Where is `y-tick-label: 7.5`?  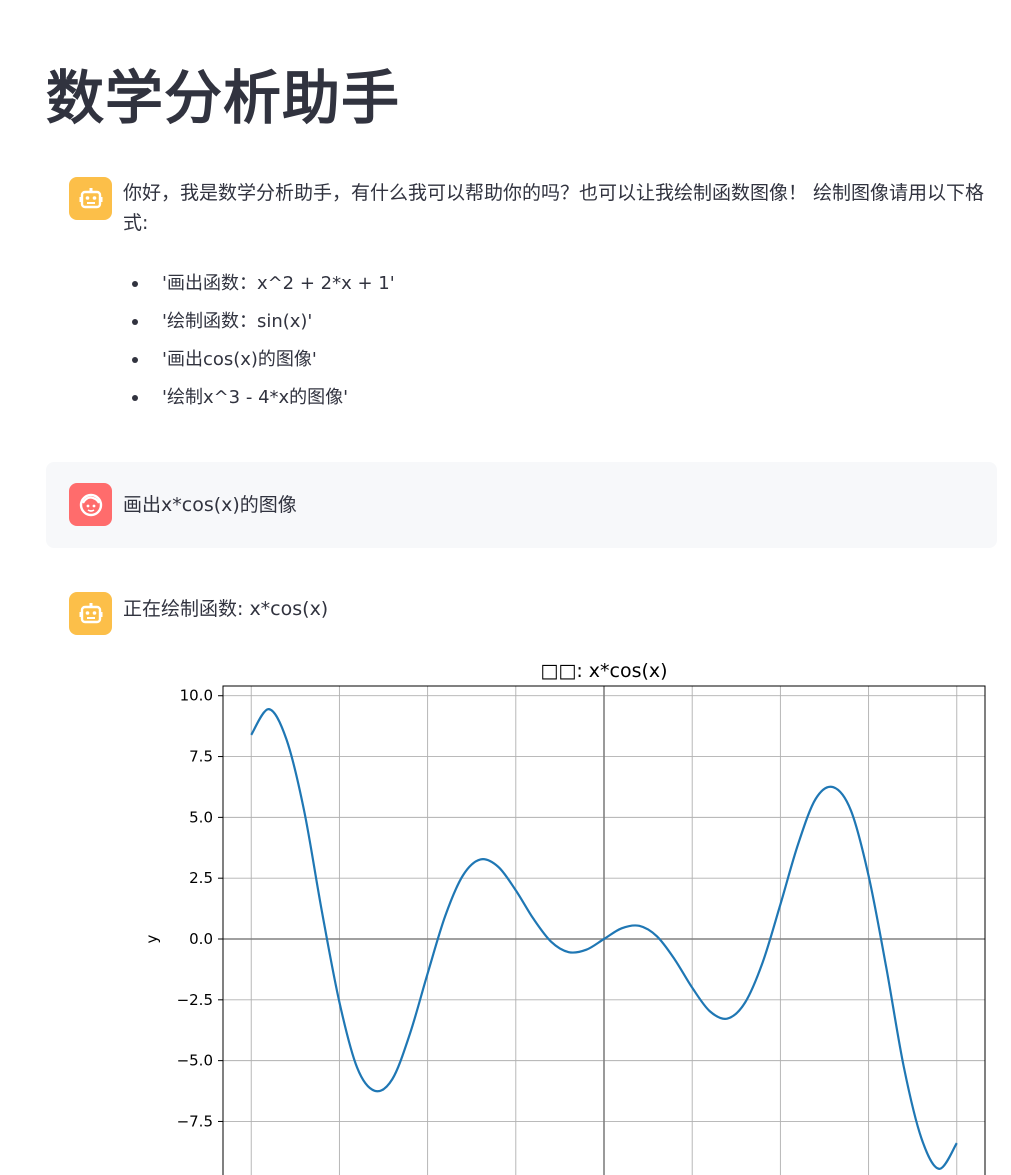
y-tick-label: 7.5 is located at coordinates (201, 757).